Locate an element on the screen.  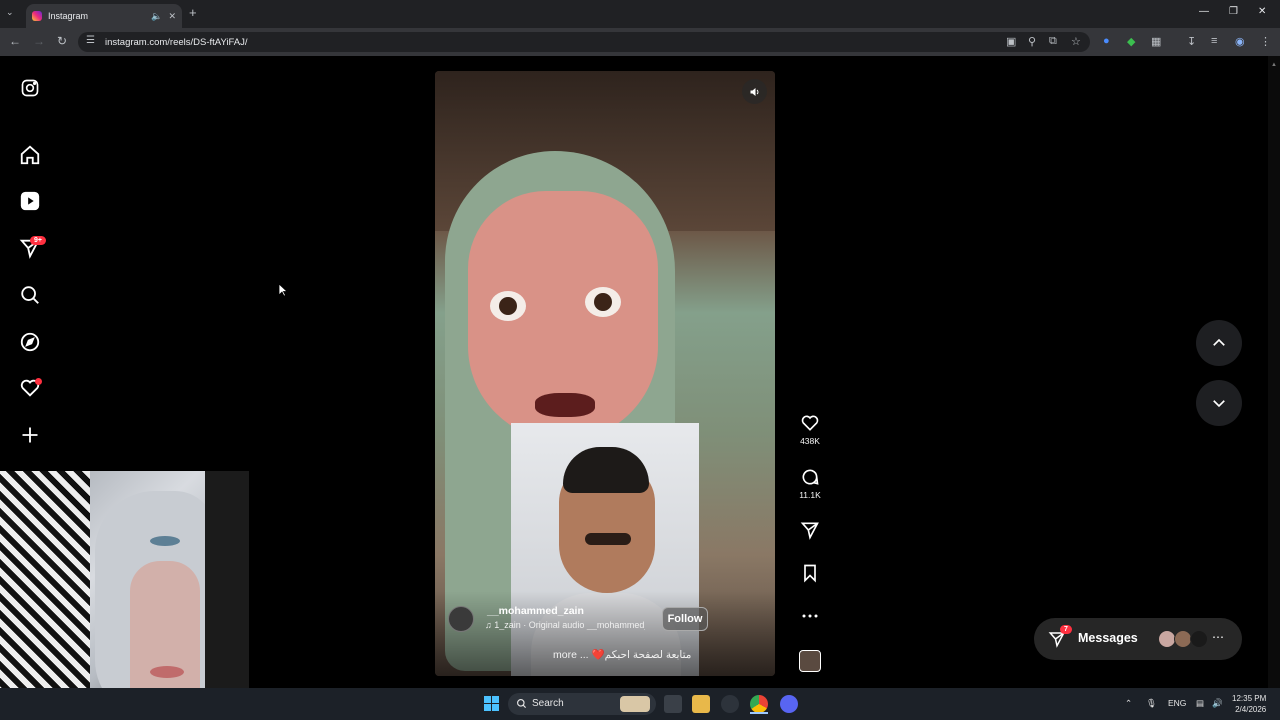
messages-label: Messages is located at coordinates (1108, 638).